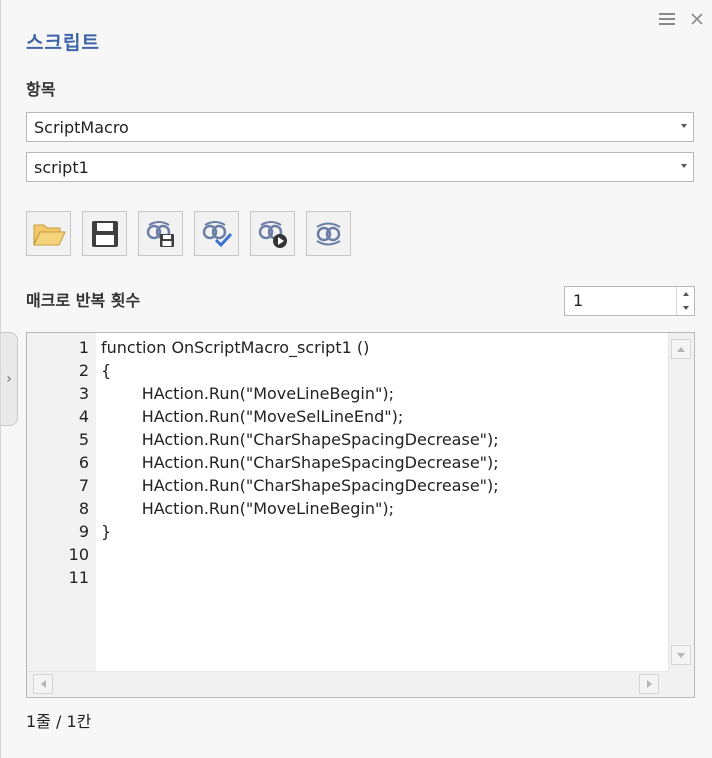  Describe the element at coordinates (83, 508) in the screenshot. I see `line-number: 8` at that location.